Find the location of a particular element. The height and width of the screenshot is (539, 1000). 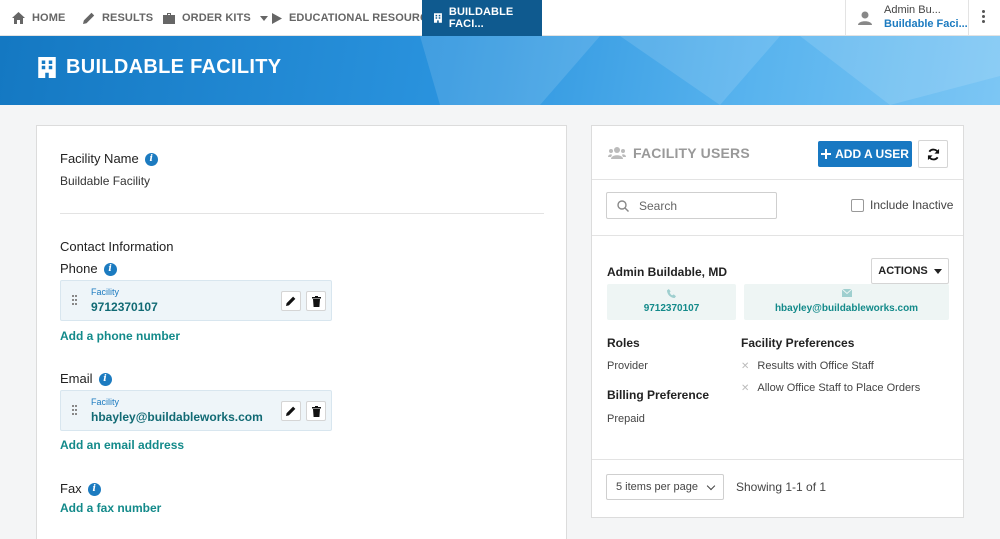

email-entry: Facility hbayley@buildableworks.com is located at coordinates (196, 410).